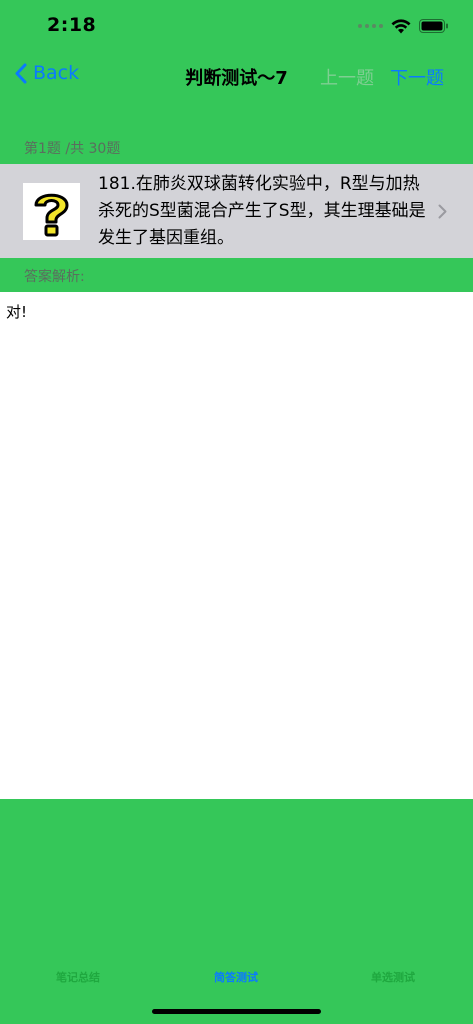 The width and height of the screenshot is (473, 1024). I want to click on previous-question-button: 上一题, so click(347, 77).